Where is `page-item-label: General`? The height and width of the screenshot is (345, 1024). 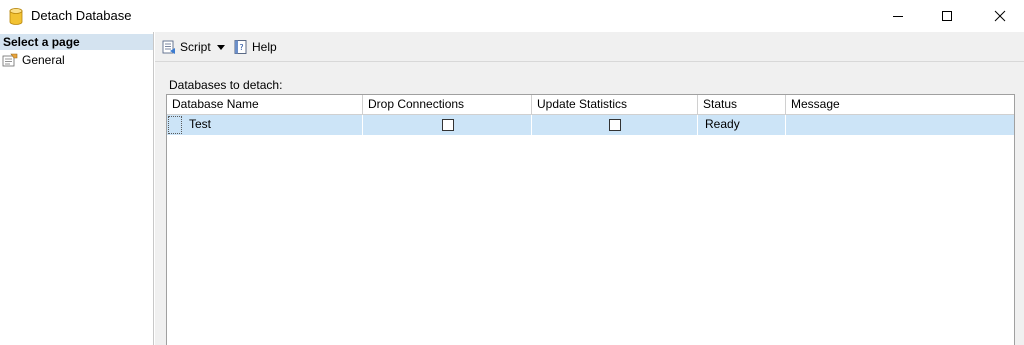
page-item-label: General is located at coordinates (43, 60).